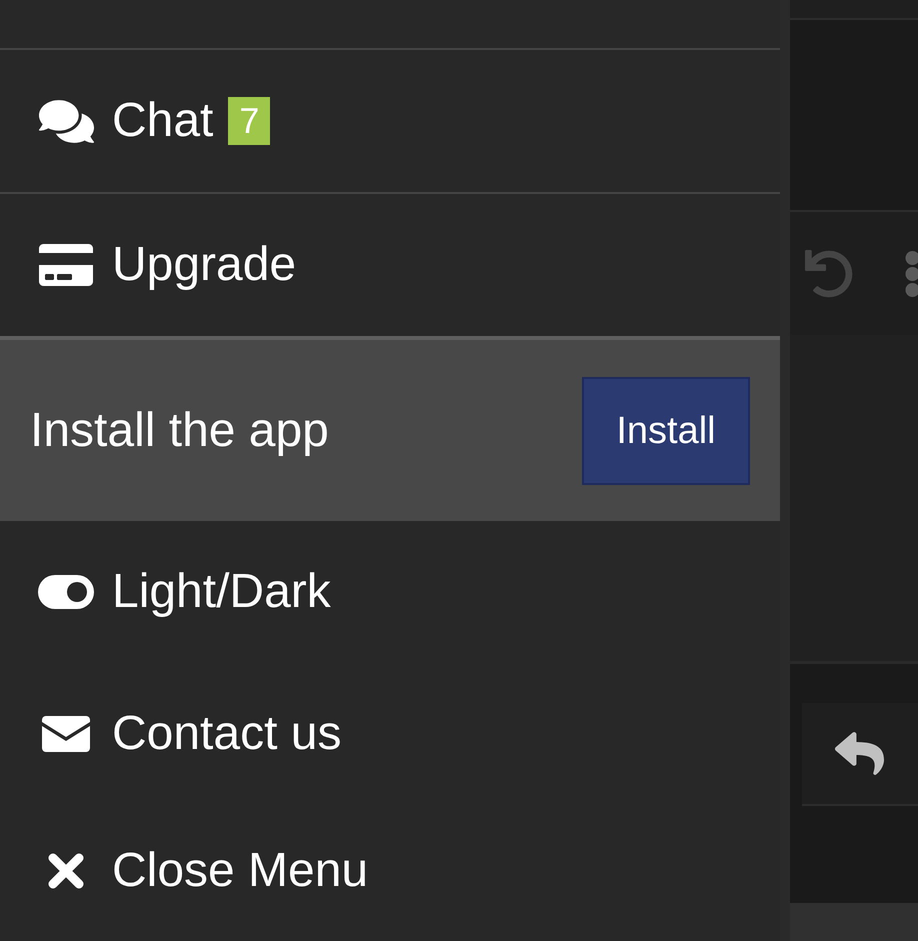 This screenshot has width=918, height=941. I want to click on reply-icon, so click(859, 753).